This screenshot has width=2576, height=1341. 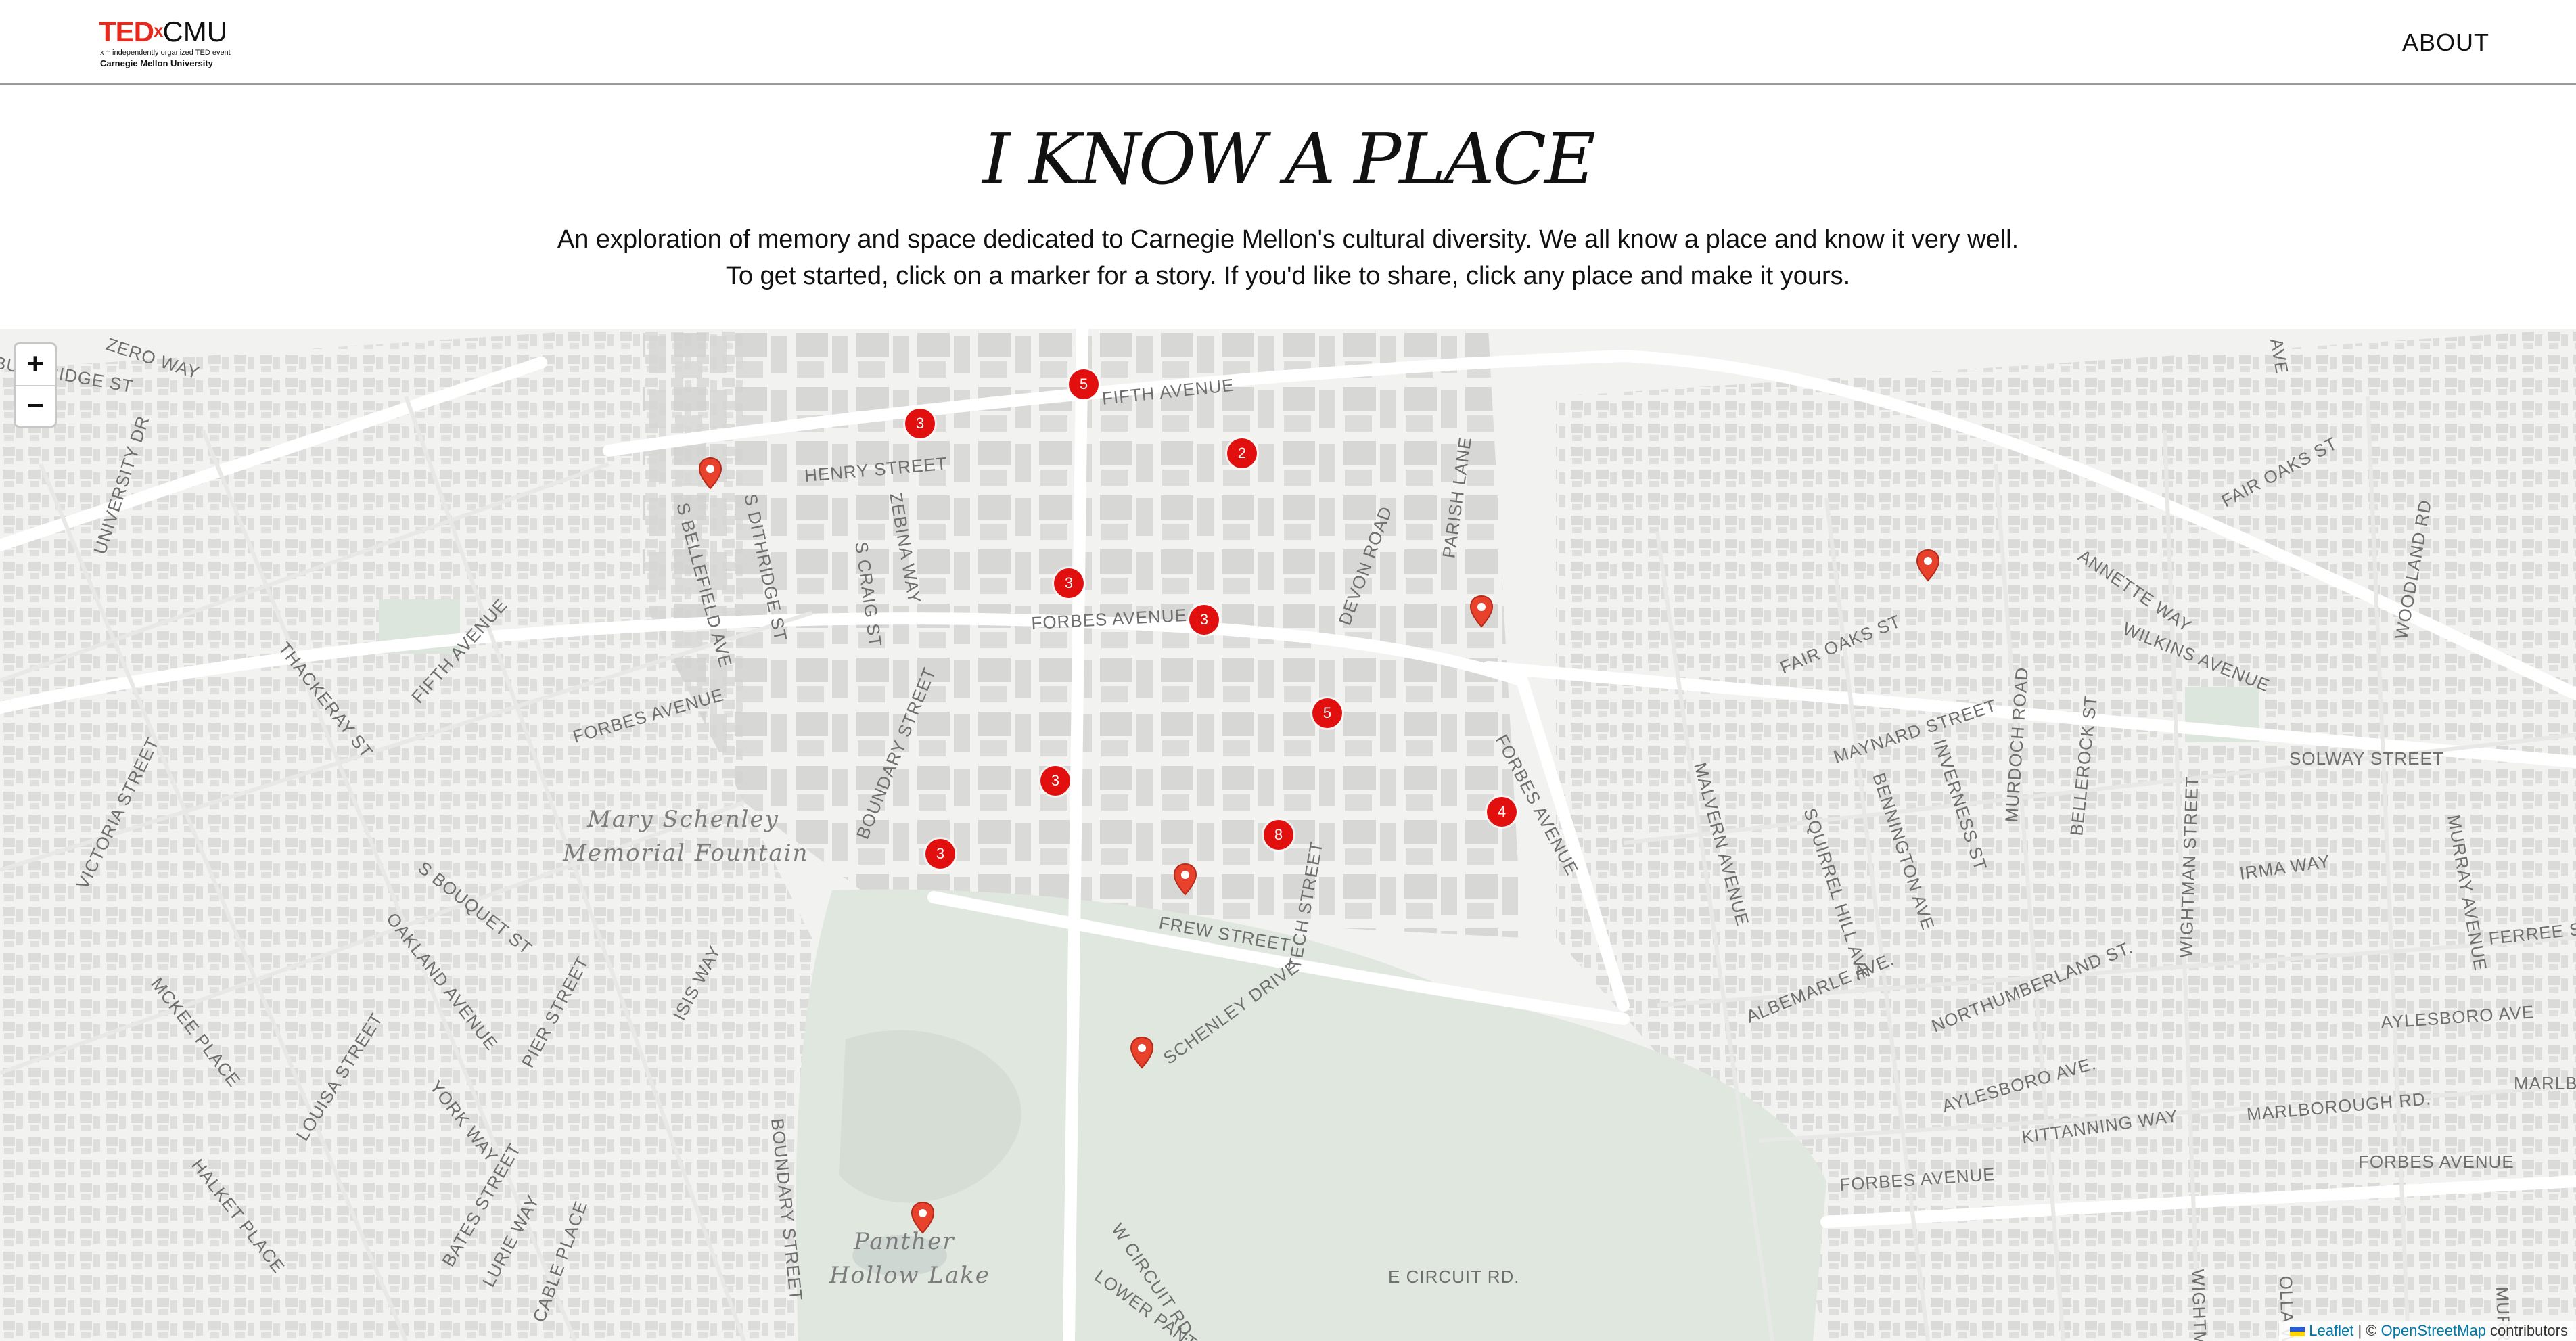 What do you see at coordinates (1242, 453) in the screenshot?
I see `story-cluster-marker: 2` at bounding box center [1242, 453].